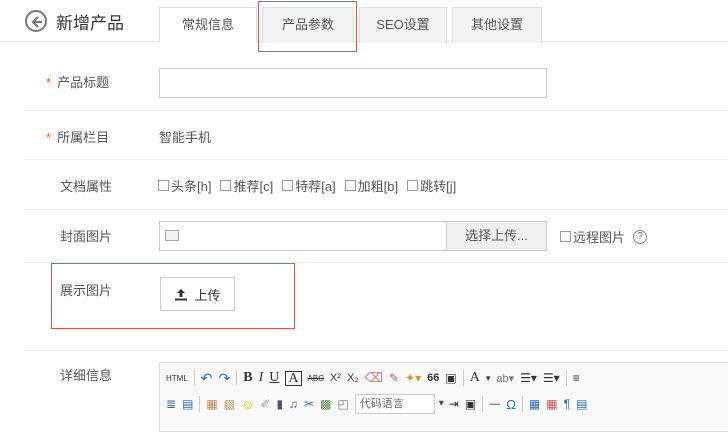 This screenshot has height=432, width=728. What do you see at coordinates (293, 378) in the screenshot?
I see `font-border-button: A` at bounding box center [293, 378].